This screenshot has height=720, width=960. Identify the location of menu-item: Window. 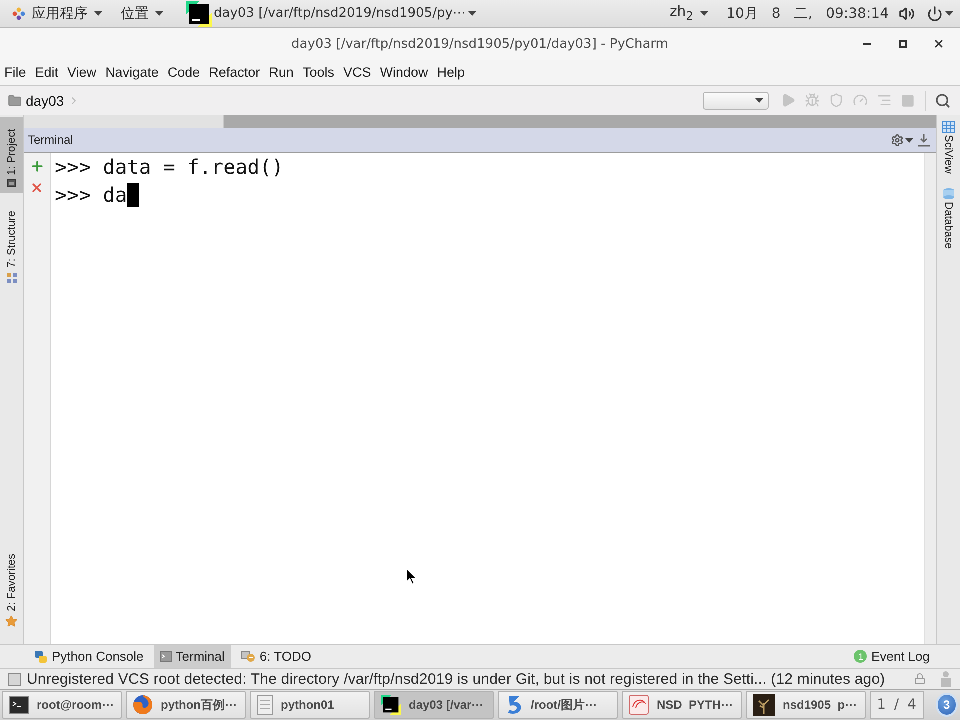
(404, 72).